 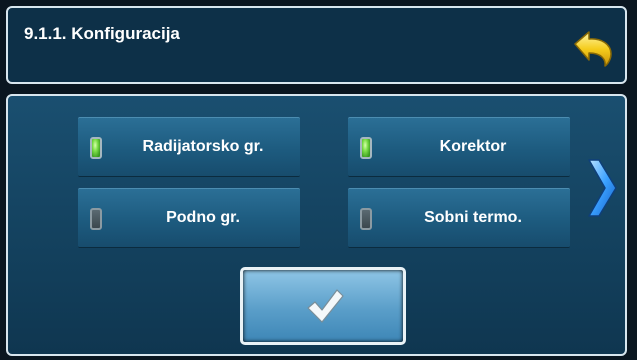 What do you see at coordinates (473, 146) in the screenshot?
I see `option-label: Korektor` at bounding box center [473, 146].